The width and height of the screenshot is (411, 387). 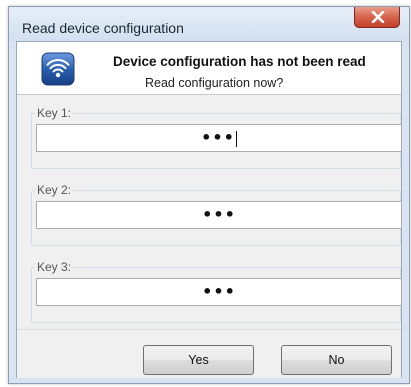 What do you see at coordinates (103, 28) in the screenshot?
I see `window-title: Read device configuration` at bounding box center [103, 28].